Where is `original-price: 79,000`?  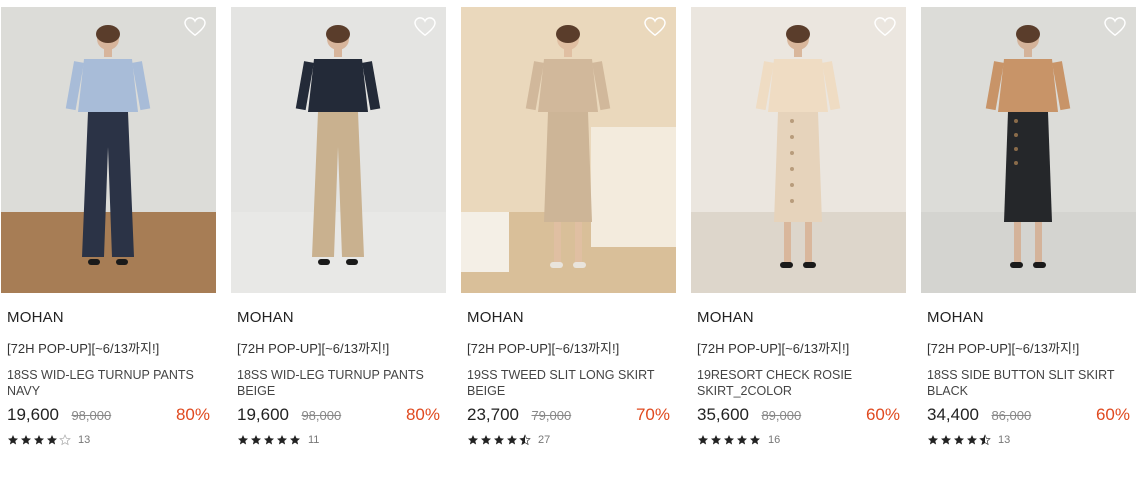 original-price: 79,000 is located at coordinates (551, 415).